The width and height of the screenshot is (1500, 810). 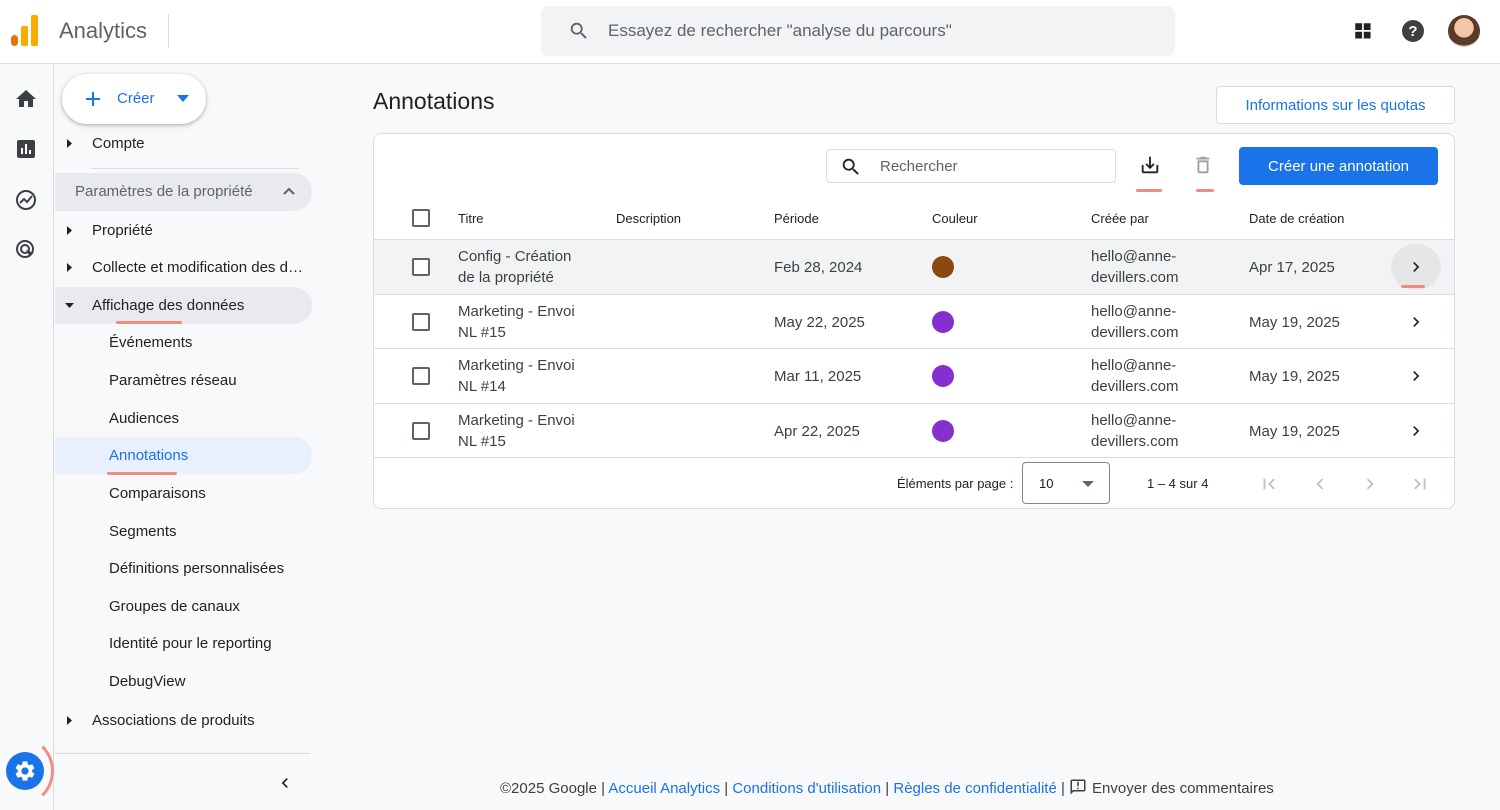 What do you see at coordinates (183, 493) in the screenshot?
I see `sidebar-subitem-comparisons: Comparaisons` at bounding box center [183, 493].